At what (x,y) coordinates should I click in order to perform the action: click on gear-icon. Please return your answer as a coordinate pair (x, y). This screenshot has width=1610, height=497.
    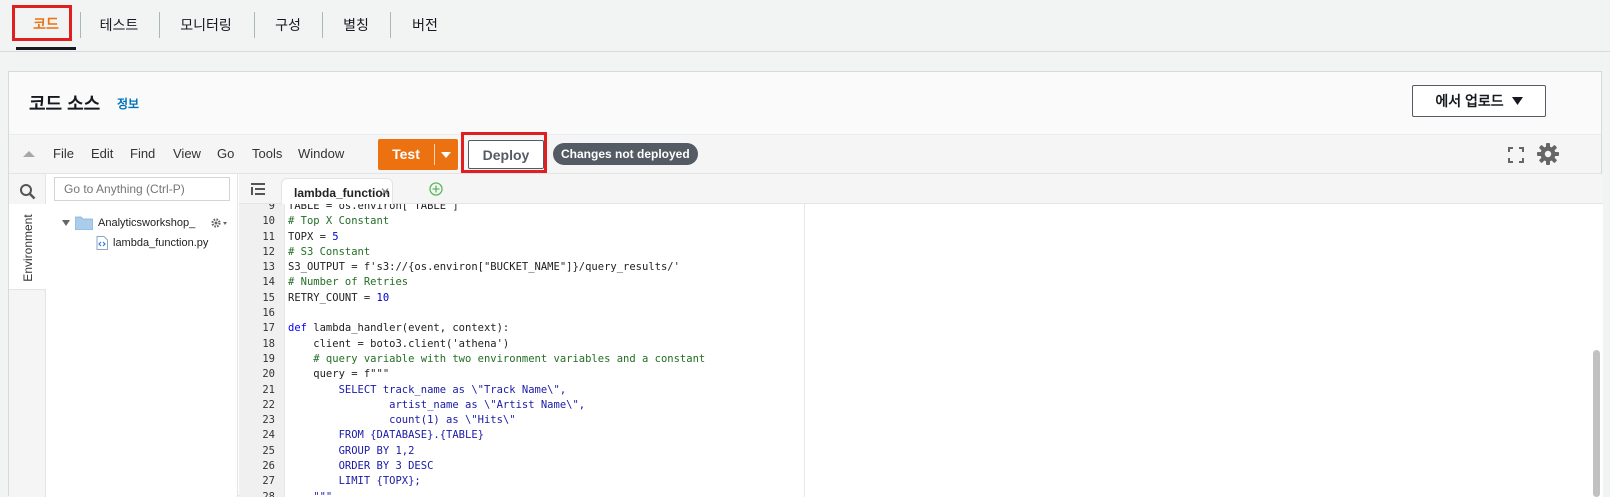
    Looking at the image, I should click on (1548, 154).